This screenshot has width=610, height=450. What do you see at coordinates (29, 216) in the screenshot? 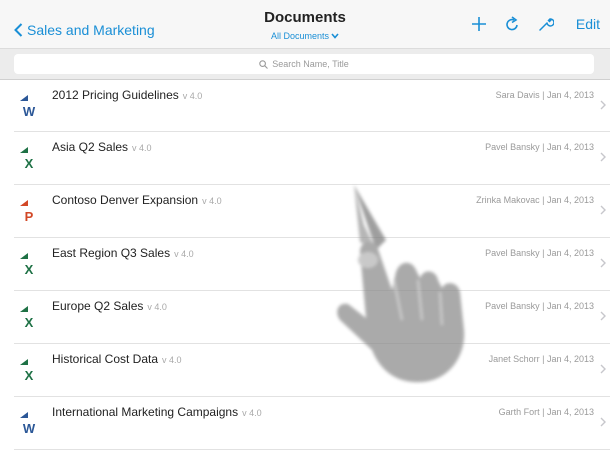
I see `svg-text: P` at bounding box center [29, 216].